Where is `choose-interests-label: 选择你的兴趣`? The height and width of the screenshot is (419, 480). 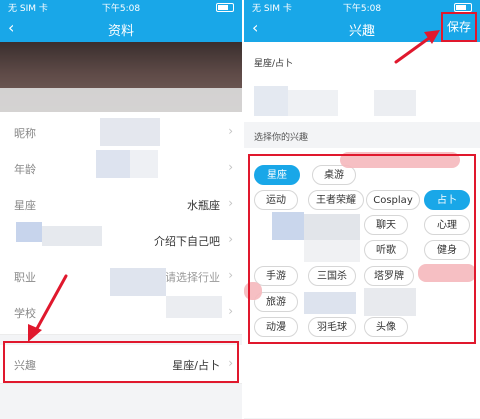 choose-interests-label: 选择你的兴趣 is located at coordinates (281, 138).